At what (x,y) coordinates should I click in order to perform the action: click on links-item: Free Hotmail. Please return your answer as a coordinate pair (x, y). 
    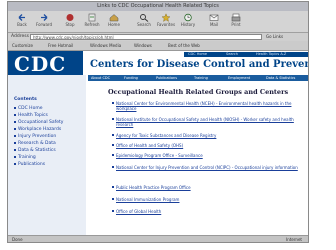
    Looking at the image, I should click on (60, 45).